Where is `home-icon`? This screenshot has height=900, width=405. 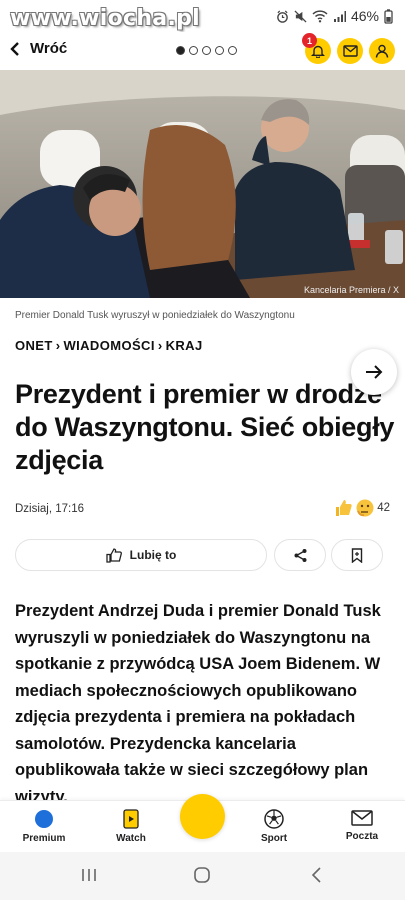 home-icon is located at coordinates (202, 875).